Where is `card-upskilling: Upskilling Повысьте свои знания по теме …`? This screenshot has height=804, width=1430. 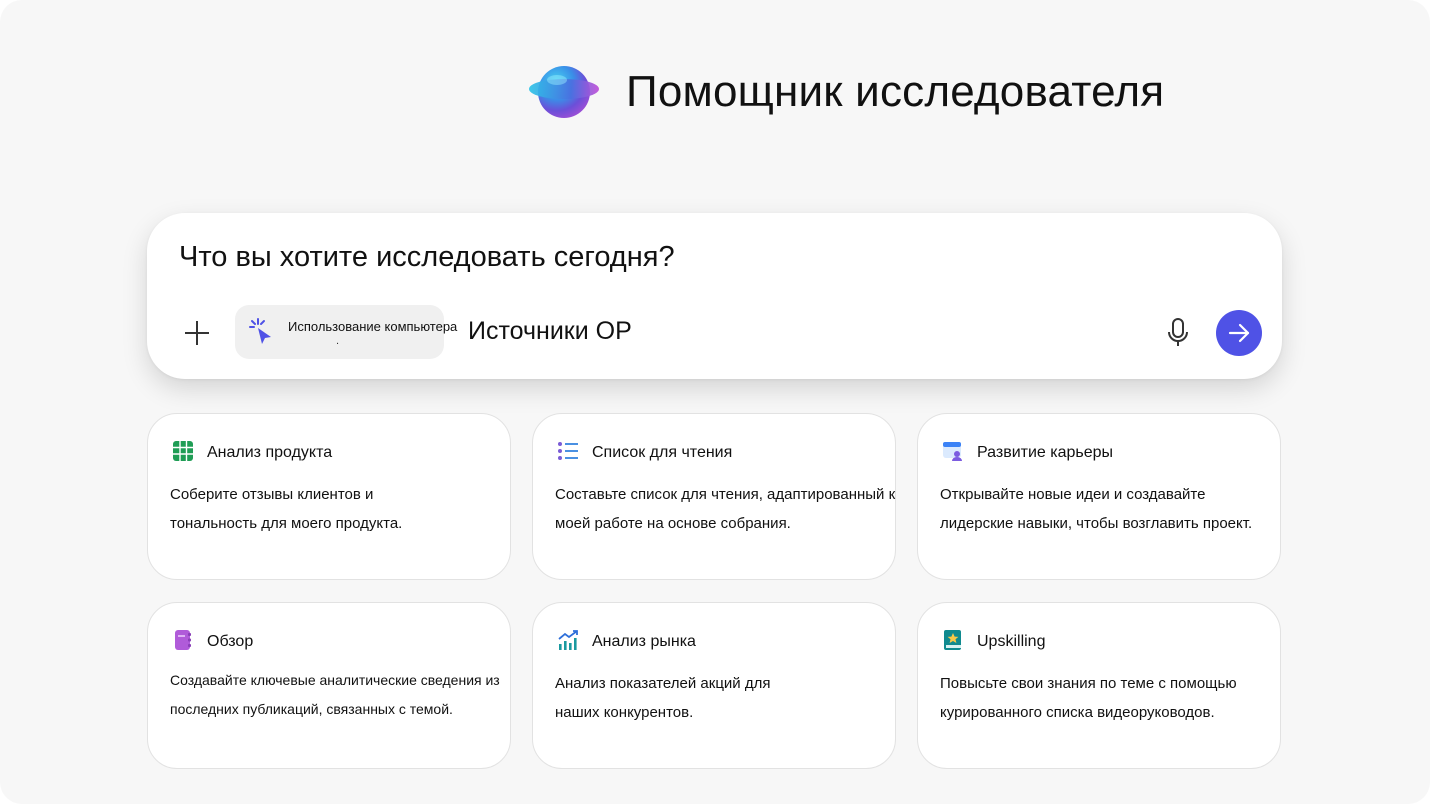 card-upskilling: Upskilling Повысьте свои знания по теме … is located at coordinates (1099, 685).